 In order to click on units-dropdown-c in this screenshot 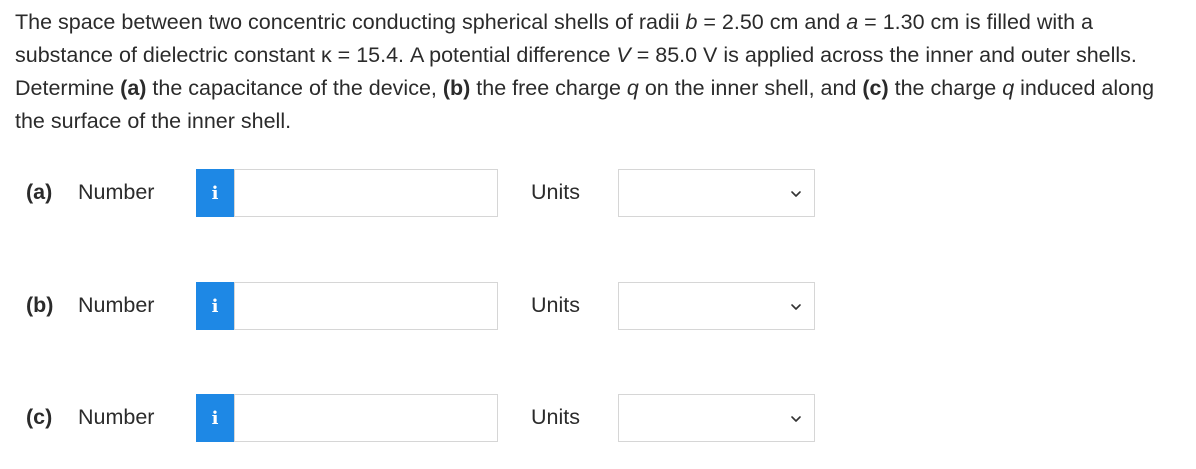, I will do `click(716, 418)`.